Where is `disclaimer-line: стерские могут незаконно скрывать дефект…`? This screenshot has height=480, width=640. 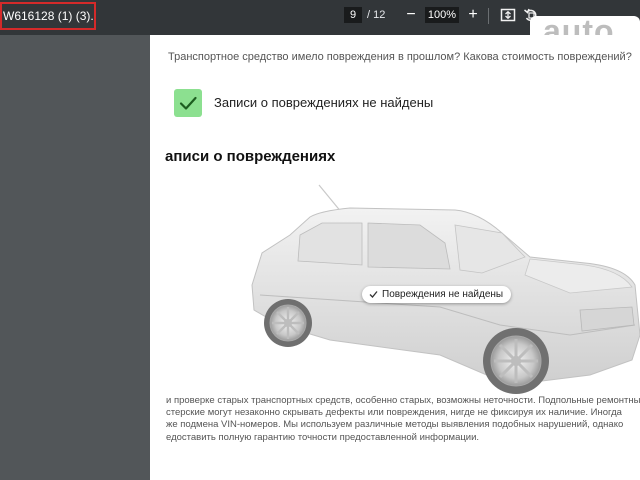
disclaimer-line: стерские могут незаконно скрывать дефект… is located at coordinates (394, 413).